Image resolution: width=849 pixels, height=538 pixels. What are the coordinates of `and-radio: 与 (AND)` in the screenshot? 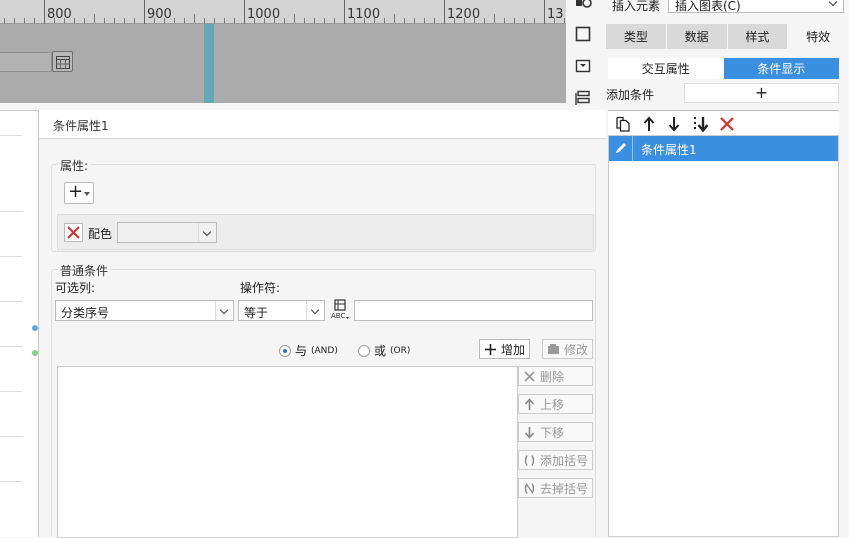 It's located at (308, 350).